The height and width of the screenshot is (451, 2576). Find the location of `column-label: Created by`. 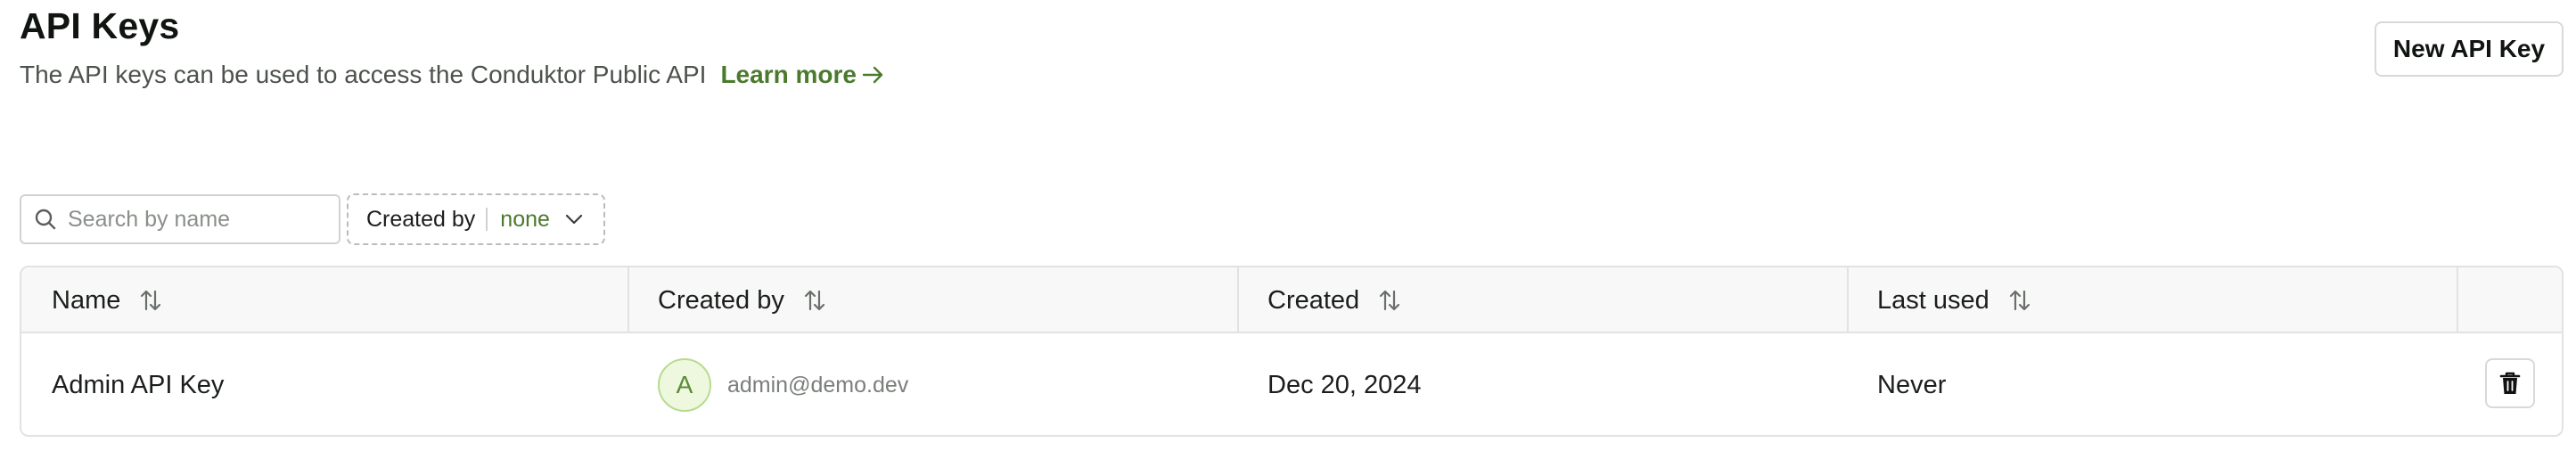

column-label: Created by is located at coordinates (721, 300).